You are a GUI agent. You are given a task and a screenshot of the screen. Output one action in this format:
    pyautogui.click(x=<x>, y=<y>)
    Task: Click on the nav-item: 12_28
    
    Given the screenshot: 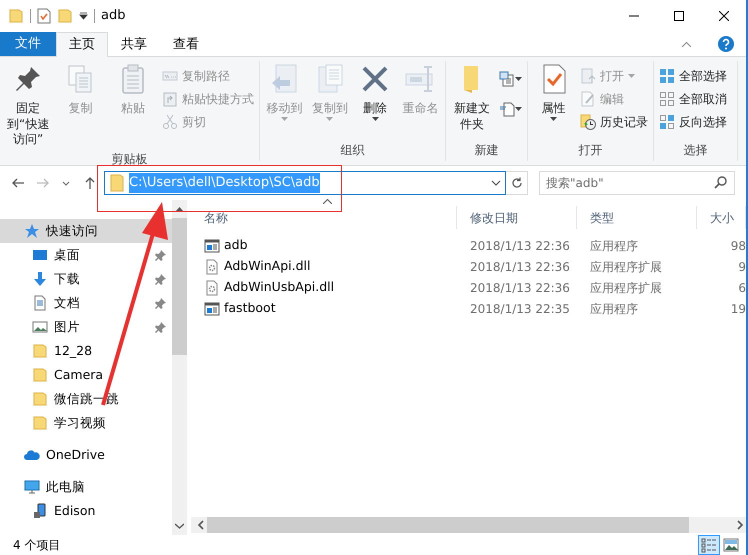 What is the action you would take?
    pyautogui.click(x=86, y=351)
    